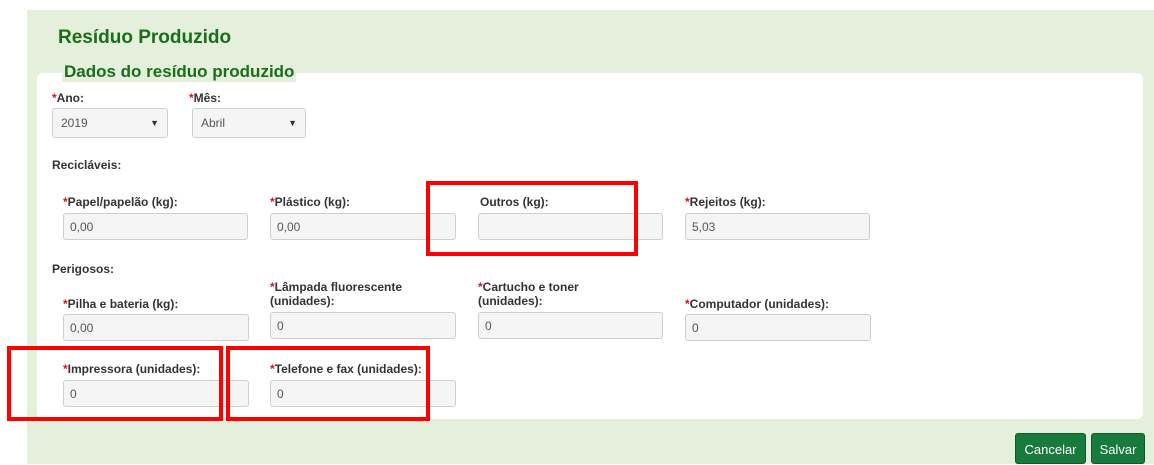  Describe the element at coordinates (213, 123) in the screenshot. I see `mes-selected-value: Abril` at that location.